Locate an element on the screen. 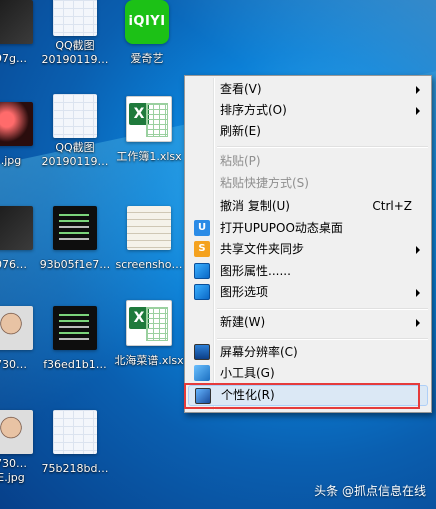 The image size is (436, 509). menu-item-undo-copy: 撤消 复制(U) Ctrl+Z is located at coordinates (308, 206).